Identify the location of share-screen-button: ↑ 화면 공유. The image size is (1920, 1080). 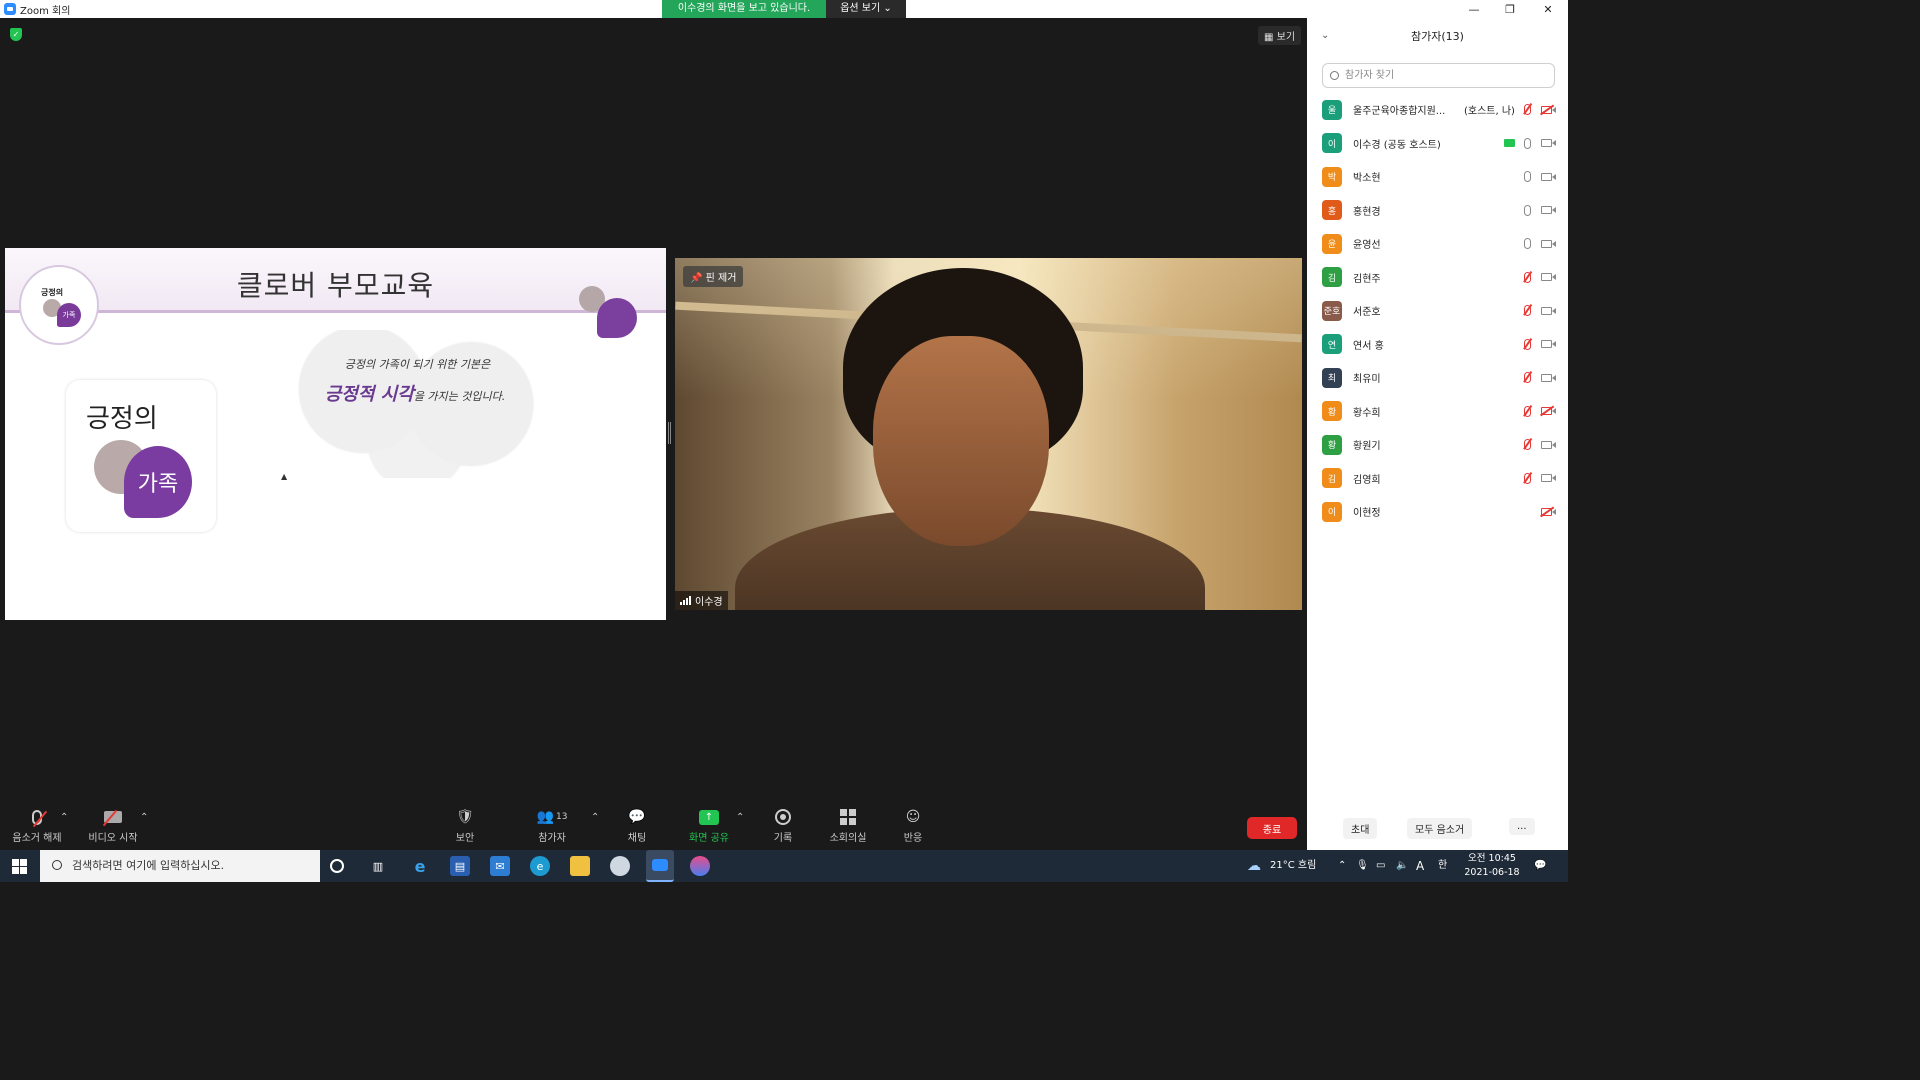
(709, 826).